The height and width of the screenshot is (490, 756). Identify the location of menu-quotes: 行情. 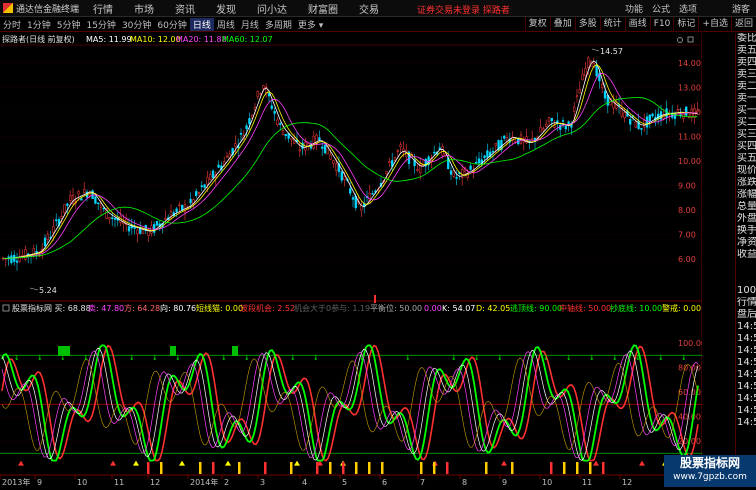
(103, 8).